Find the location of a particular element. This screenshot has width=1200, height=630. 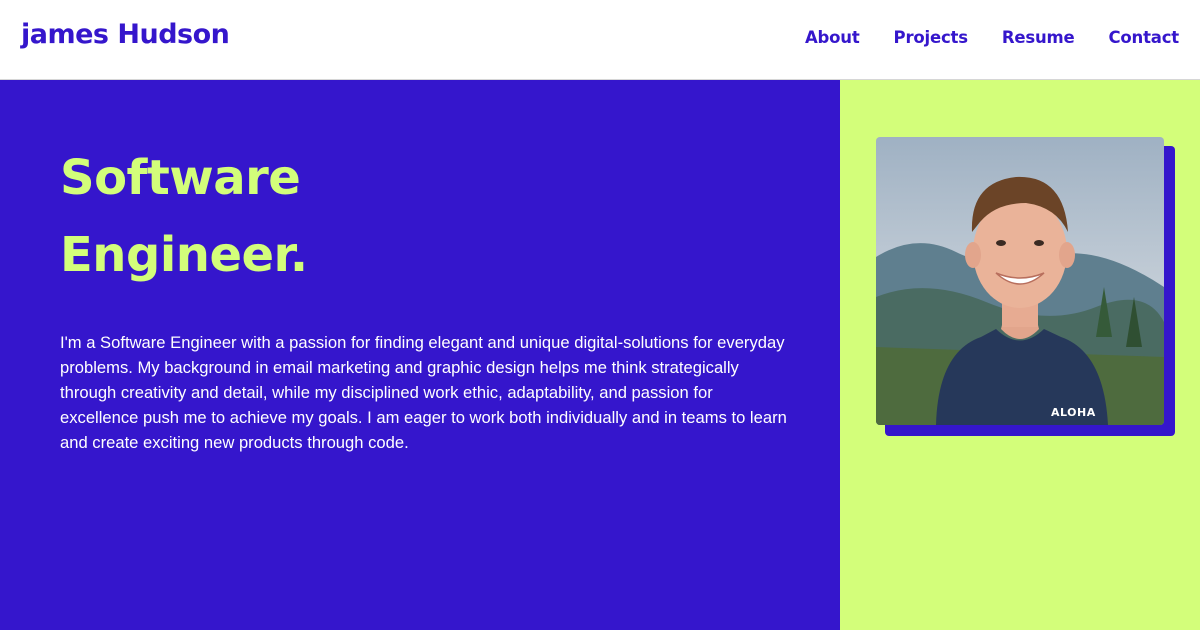

profile-photo-illustration is located at coordinates (1020, 281).